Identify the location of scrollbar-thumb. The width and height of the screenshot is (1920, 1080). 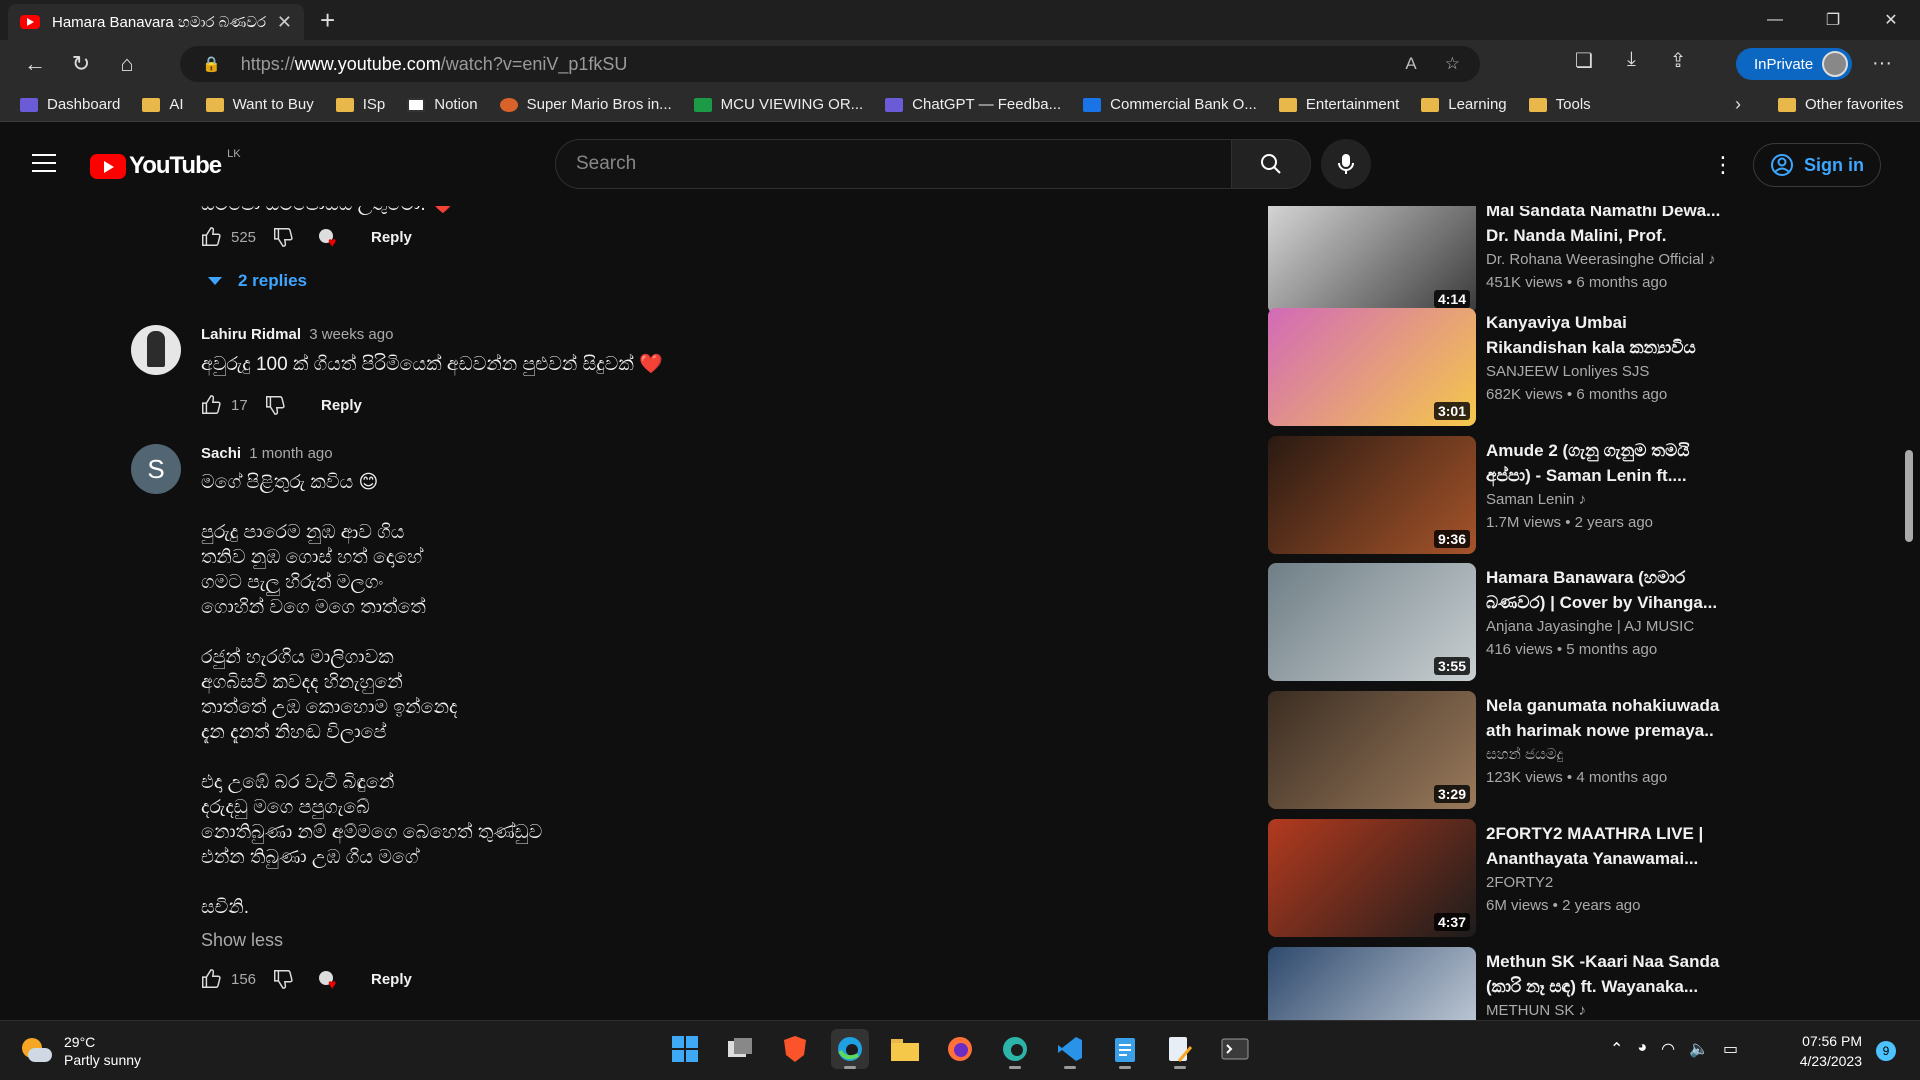
(1909, 496).